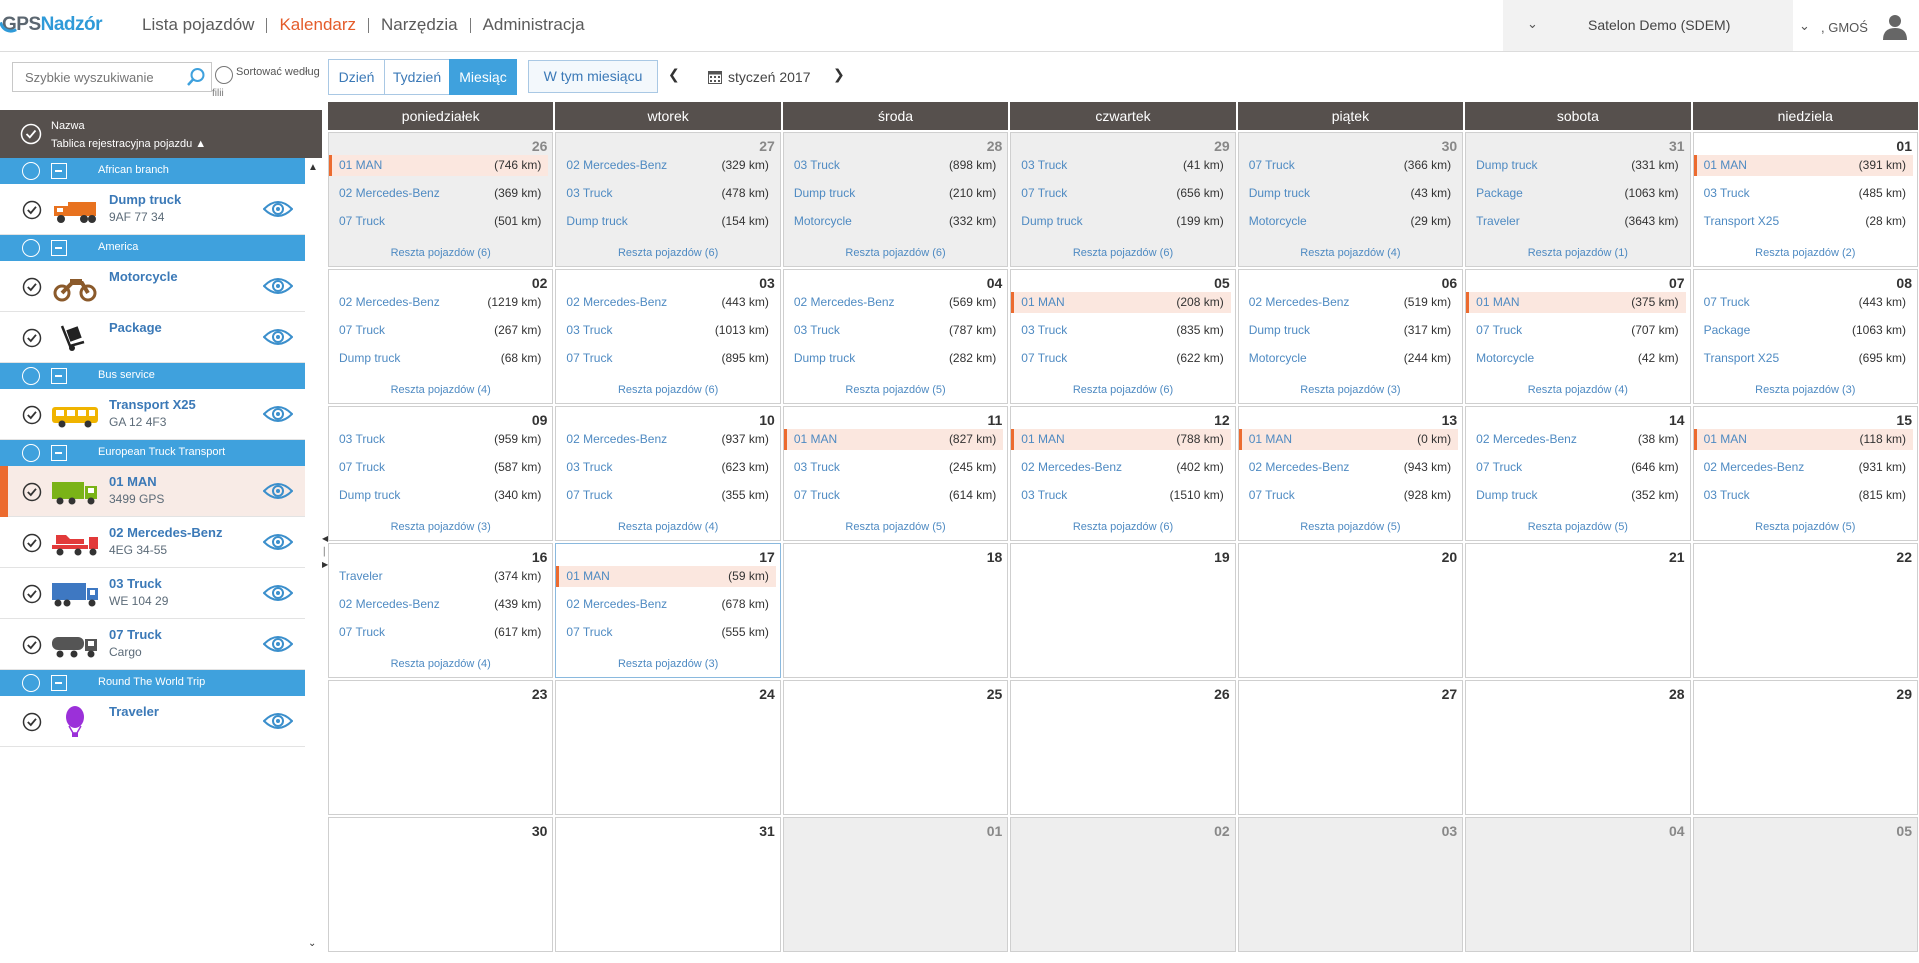 The width and height of the screenshot is (1919, 963). What do you see at coordinates (1803, 165) in the screenshot?
I see `trip-entry: 01 MAN (391 km)` at bounding box center [1803, 165].